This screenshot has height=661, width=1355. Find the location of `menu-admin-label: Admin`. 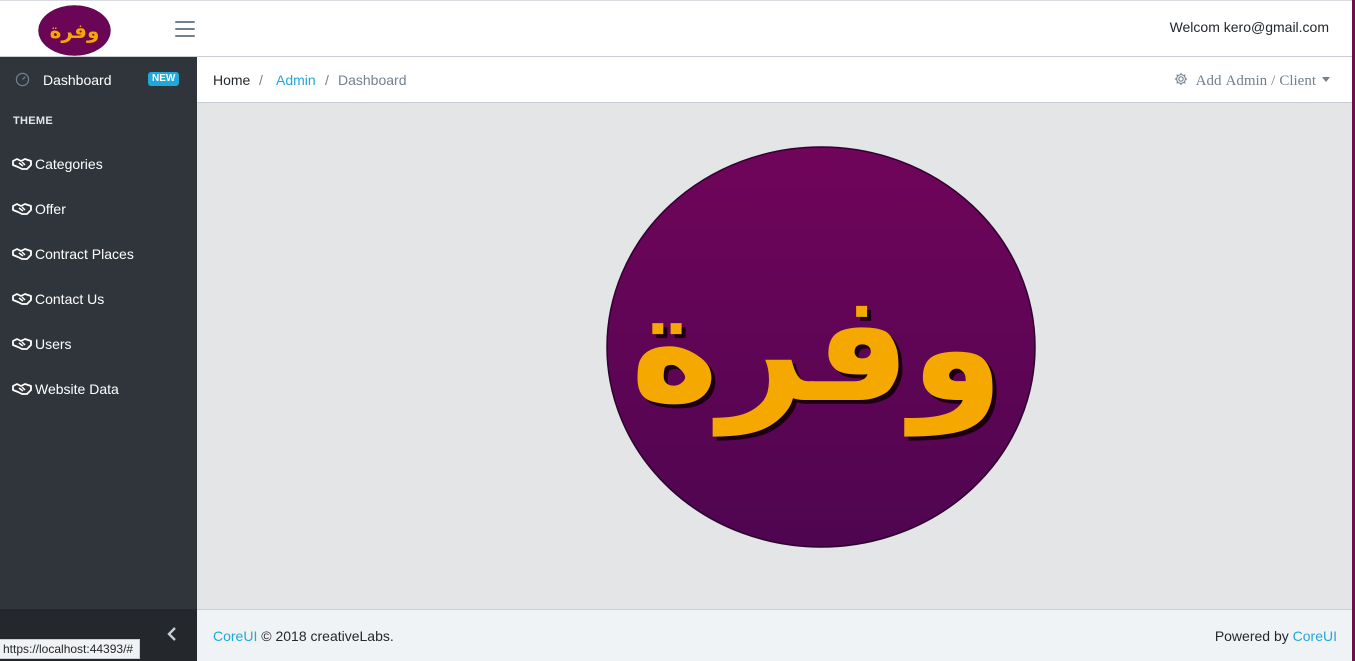

menu-admin-label: Admin is located at coordinates (1246, 81).